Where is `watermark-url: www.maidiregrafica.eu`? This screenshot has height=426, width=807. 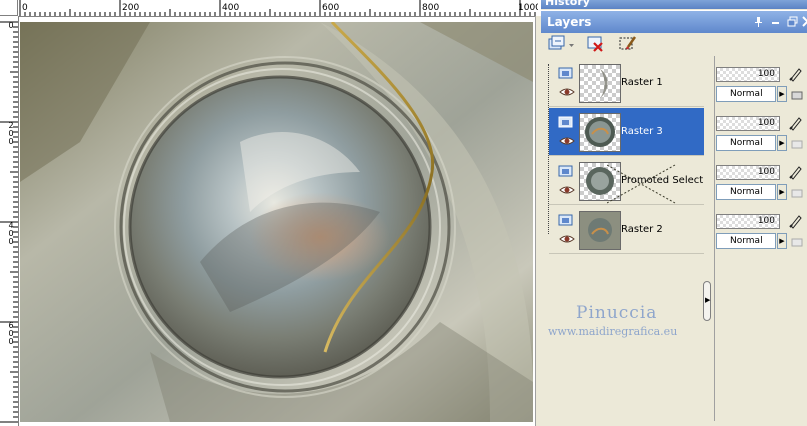 watermark-url: www.maidiregrafica.eu is located at coordinates (613, 331).